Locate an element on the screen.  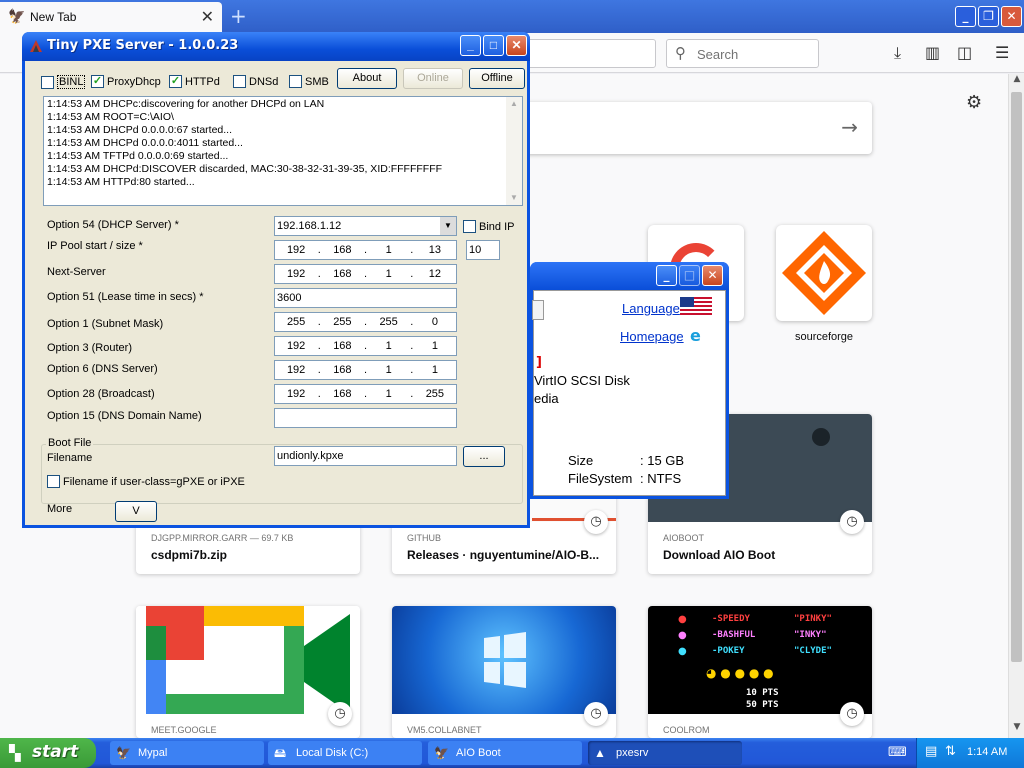
filename-field: undionly.kpxe is located at coordinates (365, 456).